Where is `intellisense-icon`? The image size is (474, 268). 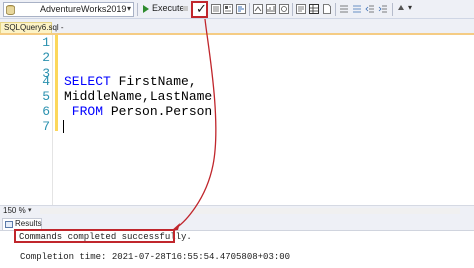
intellisense-icon is located at coordinates (241, 9).